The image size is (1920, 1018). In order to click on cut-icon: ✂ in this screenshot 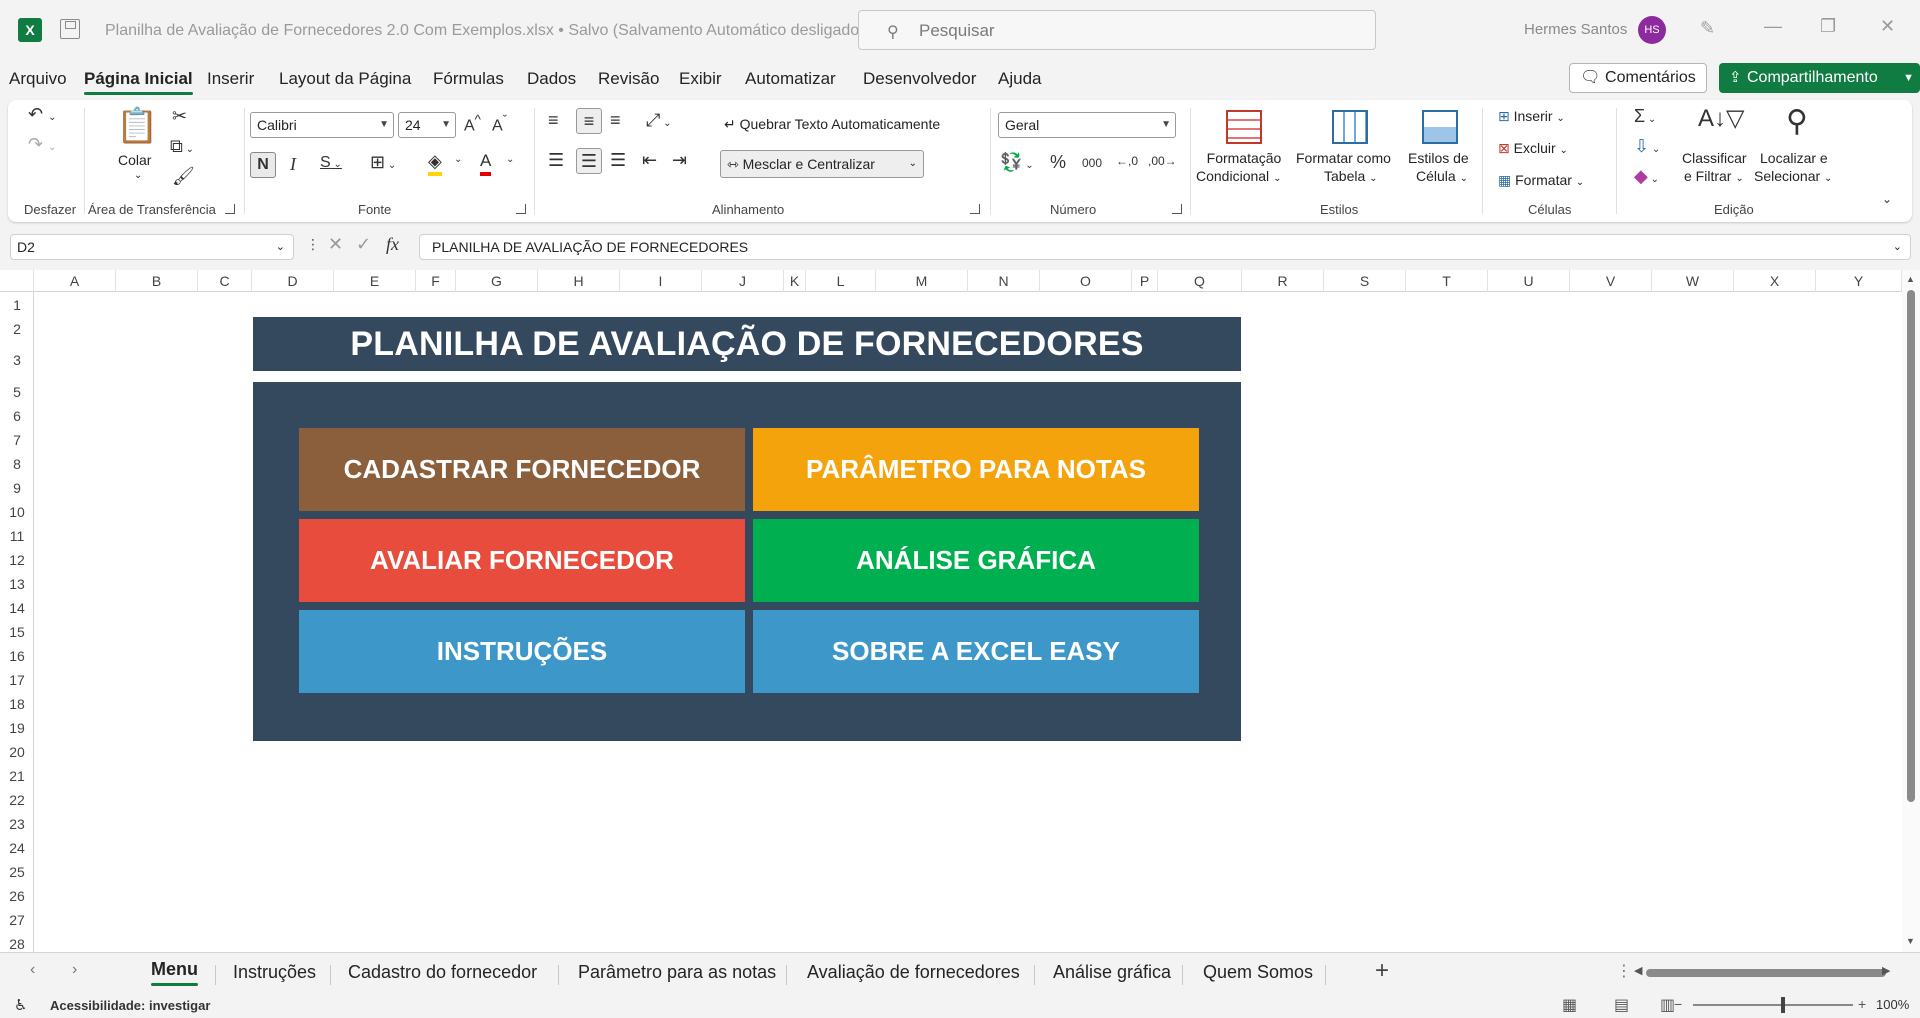, I will do `click(179, 116)`.